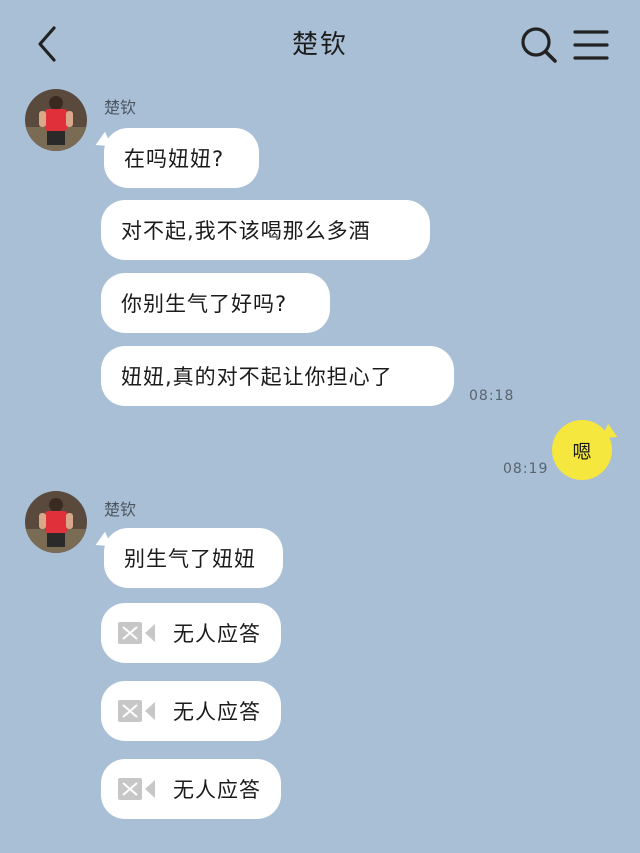 The height and width of the screenshot is (853, 640). What do you see at coordinates (492, 396) in the screenshot?
I see `timestamp: 08:18` at bounding box center [492, 396].